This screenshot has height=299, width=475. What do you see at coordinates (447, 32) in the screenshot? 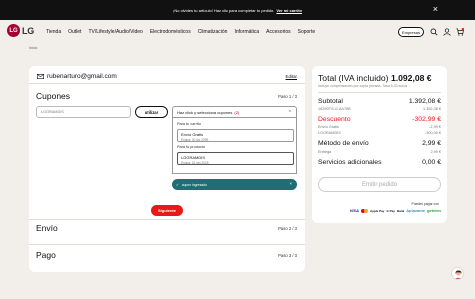
I see `user-icon` at bounding box center [447, 32].